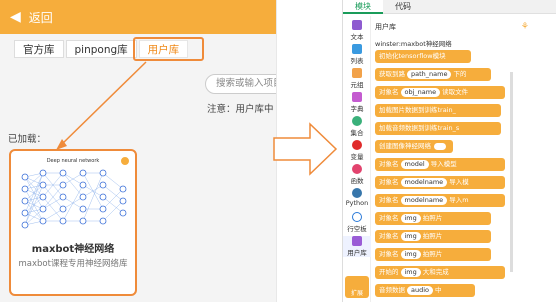 The height and width of the screenshot is (302, 556). I want to click on toggle-switch, so click(440, 146).